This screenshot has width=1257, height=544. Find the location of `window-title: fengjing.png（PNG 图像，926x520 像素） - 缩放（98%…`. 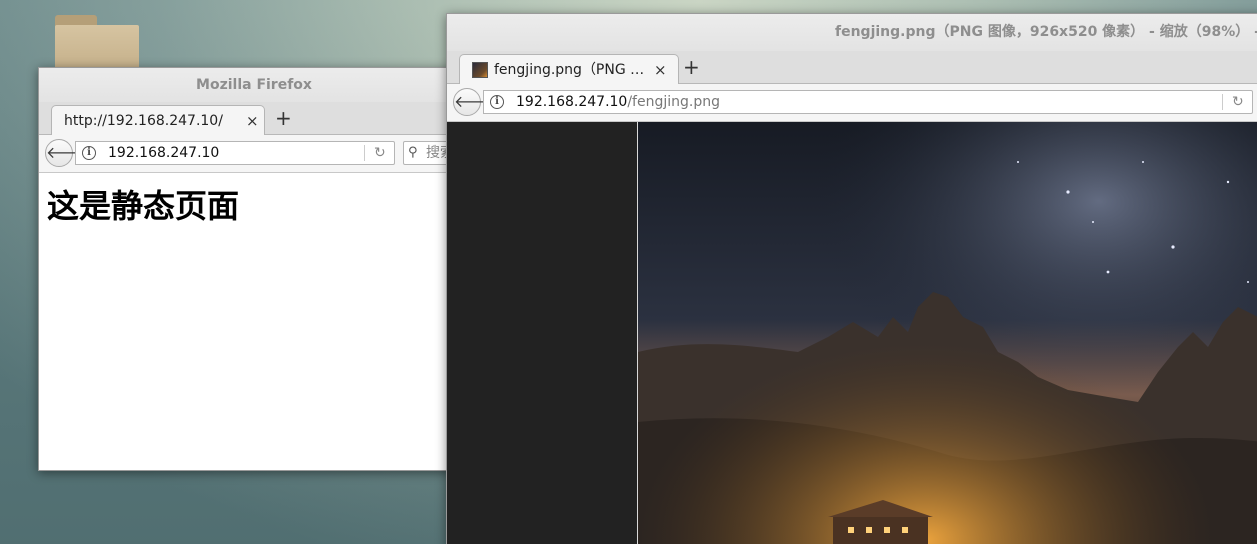

window-title: fengjing.png（PNG 图像，926x520 像素） - 缩放（98%… is located at coordinates (852, 32).